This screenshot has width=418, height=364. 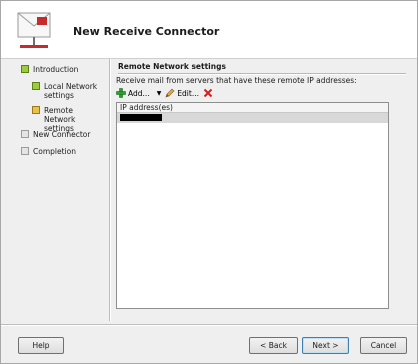 What do you see at coordinates (54, 151) in the screenshot?
I see `step-label: Completion` at bounding box center [54, 151].